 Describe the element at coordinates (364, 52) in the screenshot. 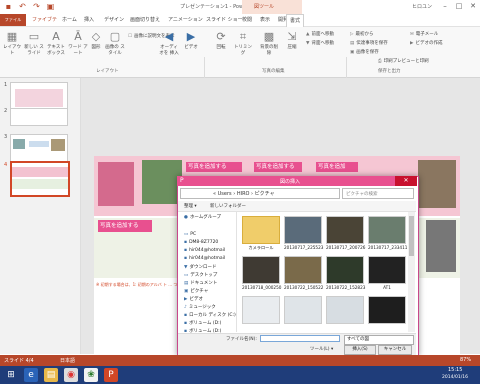

I see `save-picture-button: ▣ 画像を保存` at that location.